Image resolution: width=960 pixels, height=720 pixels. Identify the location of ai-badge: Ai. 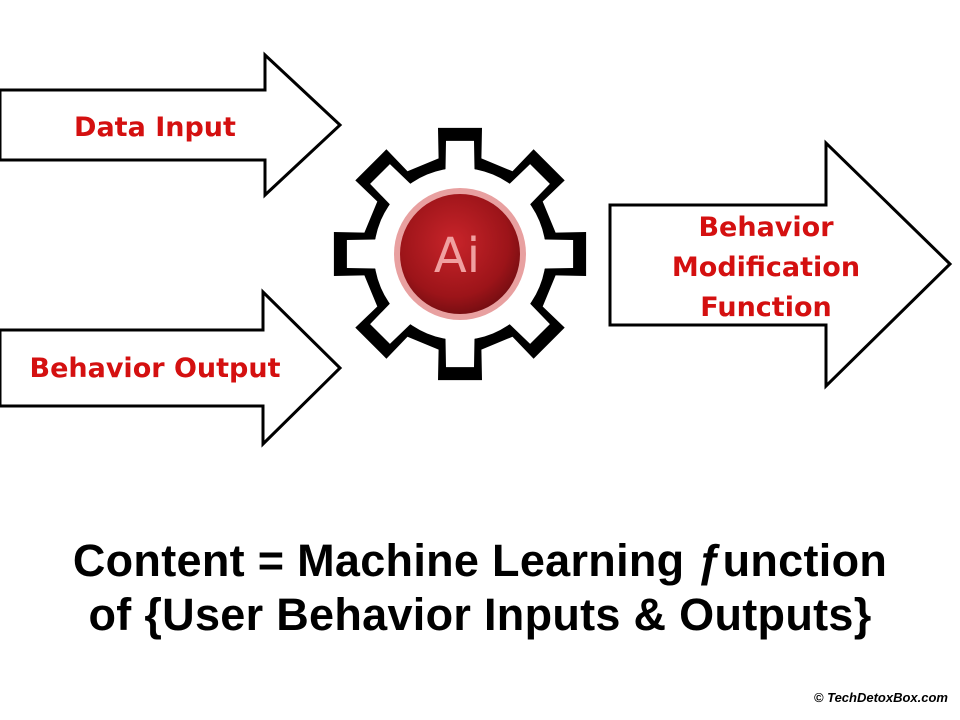
(460, 254).